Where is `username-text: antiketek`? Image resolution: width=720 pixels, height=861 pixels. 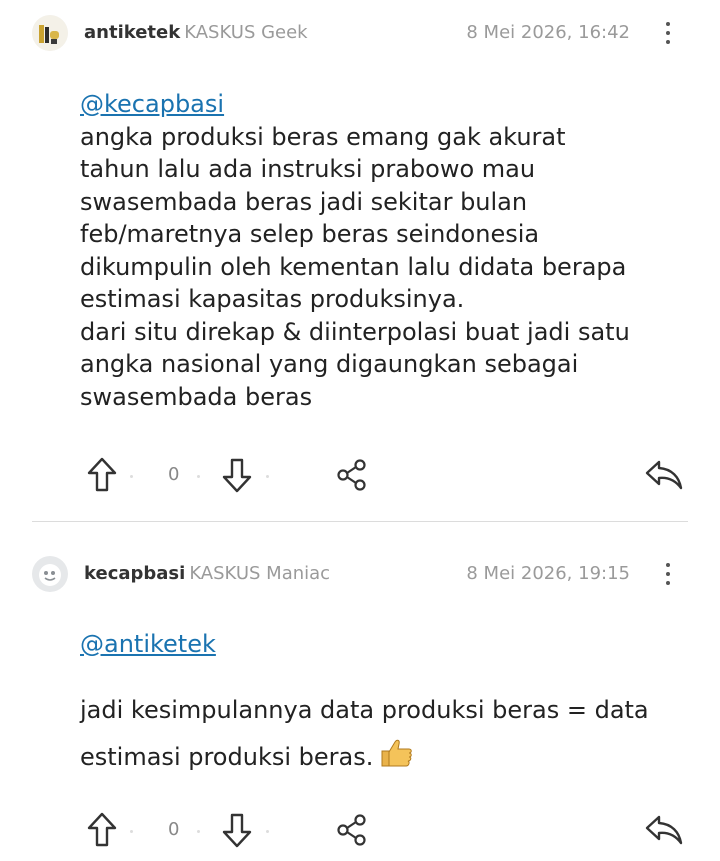
username-text: antiketek is located at coordinates (132, 32).